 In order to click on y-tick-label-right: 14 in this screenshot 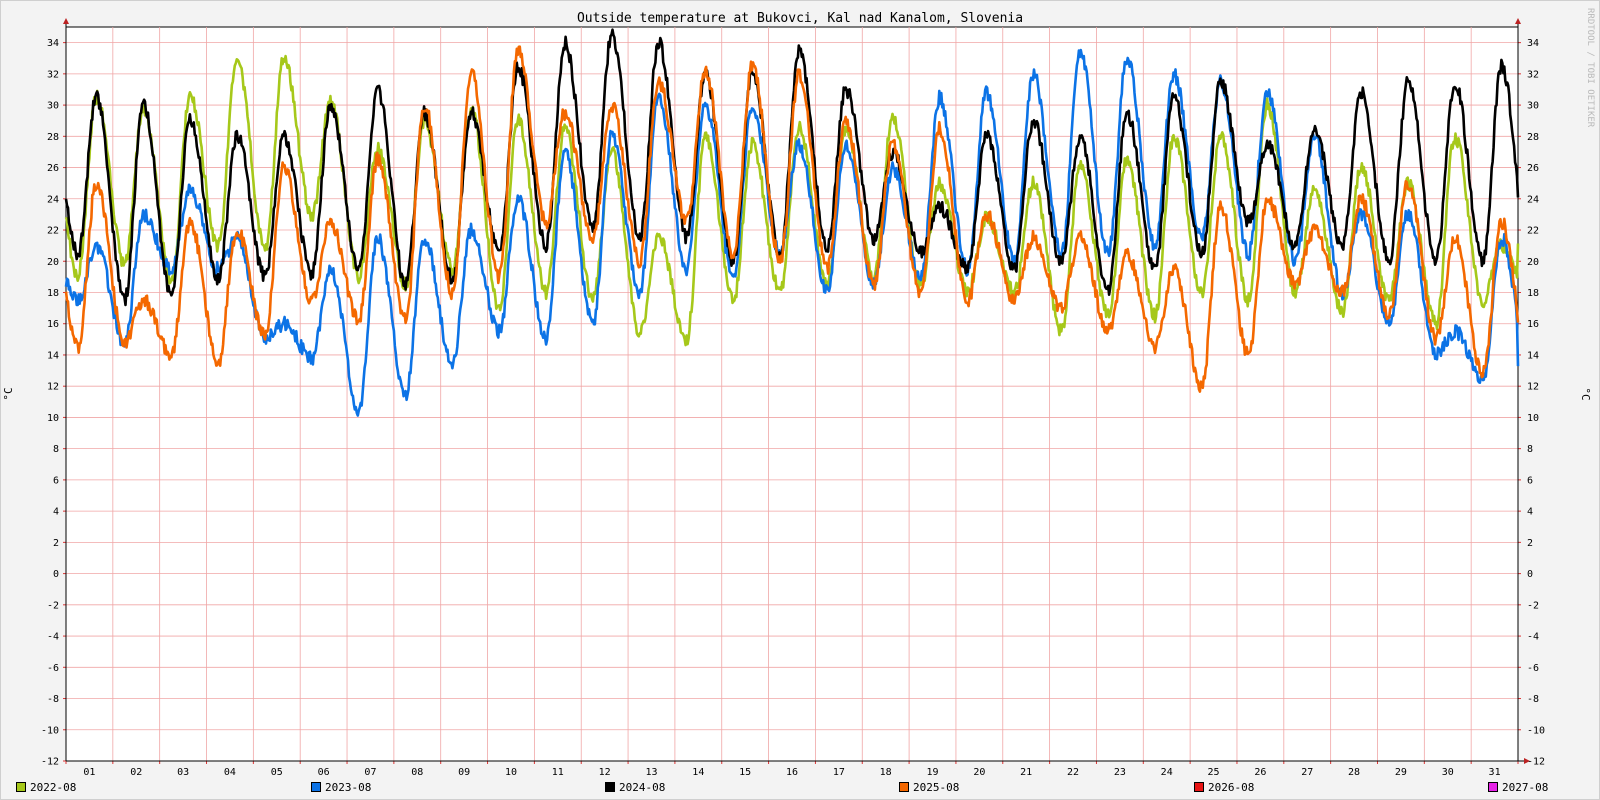, I will do `click(1533, 355)`.